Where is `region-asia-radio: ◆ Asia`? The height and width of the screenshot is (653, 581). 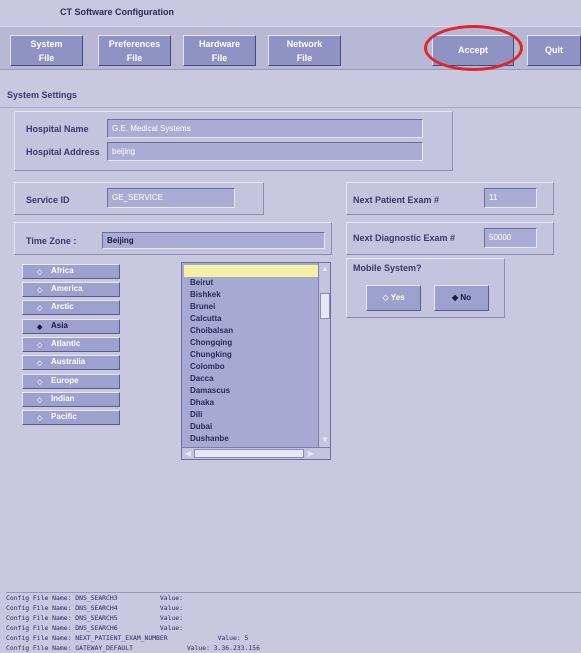 region-asia-radio: ◆ Asia is located at coordinates (71, 326).